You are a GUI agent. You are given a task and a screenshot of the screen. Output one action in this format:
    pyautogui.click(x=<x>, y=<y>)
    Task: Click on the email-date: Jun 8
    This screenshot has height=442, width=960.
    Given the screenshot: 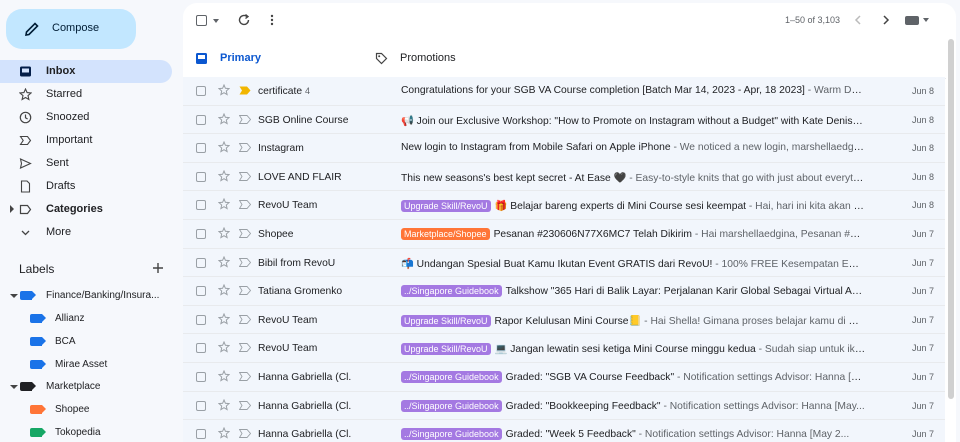 What is the action you would take?
    pyautogui.click(x=923, y=148)
    